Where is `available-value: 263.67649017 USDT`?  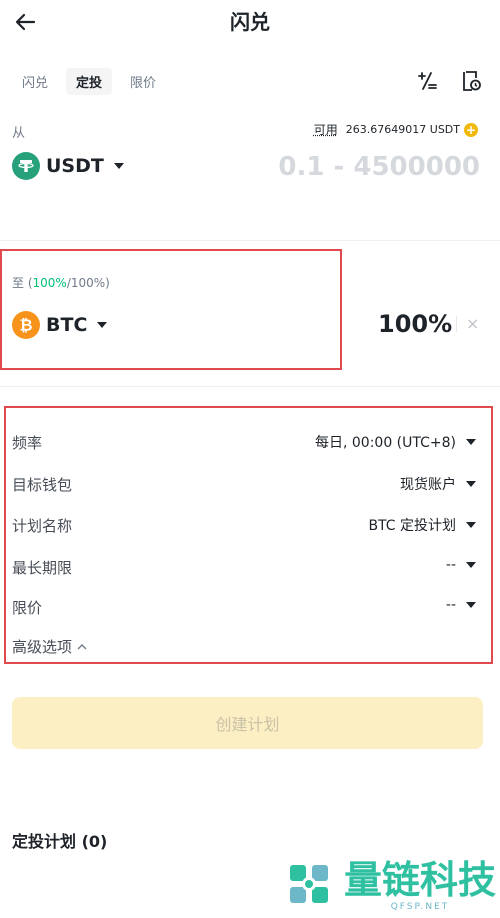 available-value: 263.67649017 USDT is located at coordinates (402, 129).